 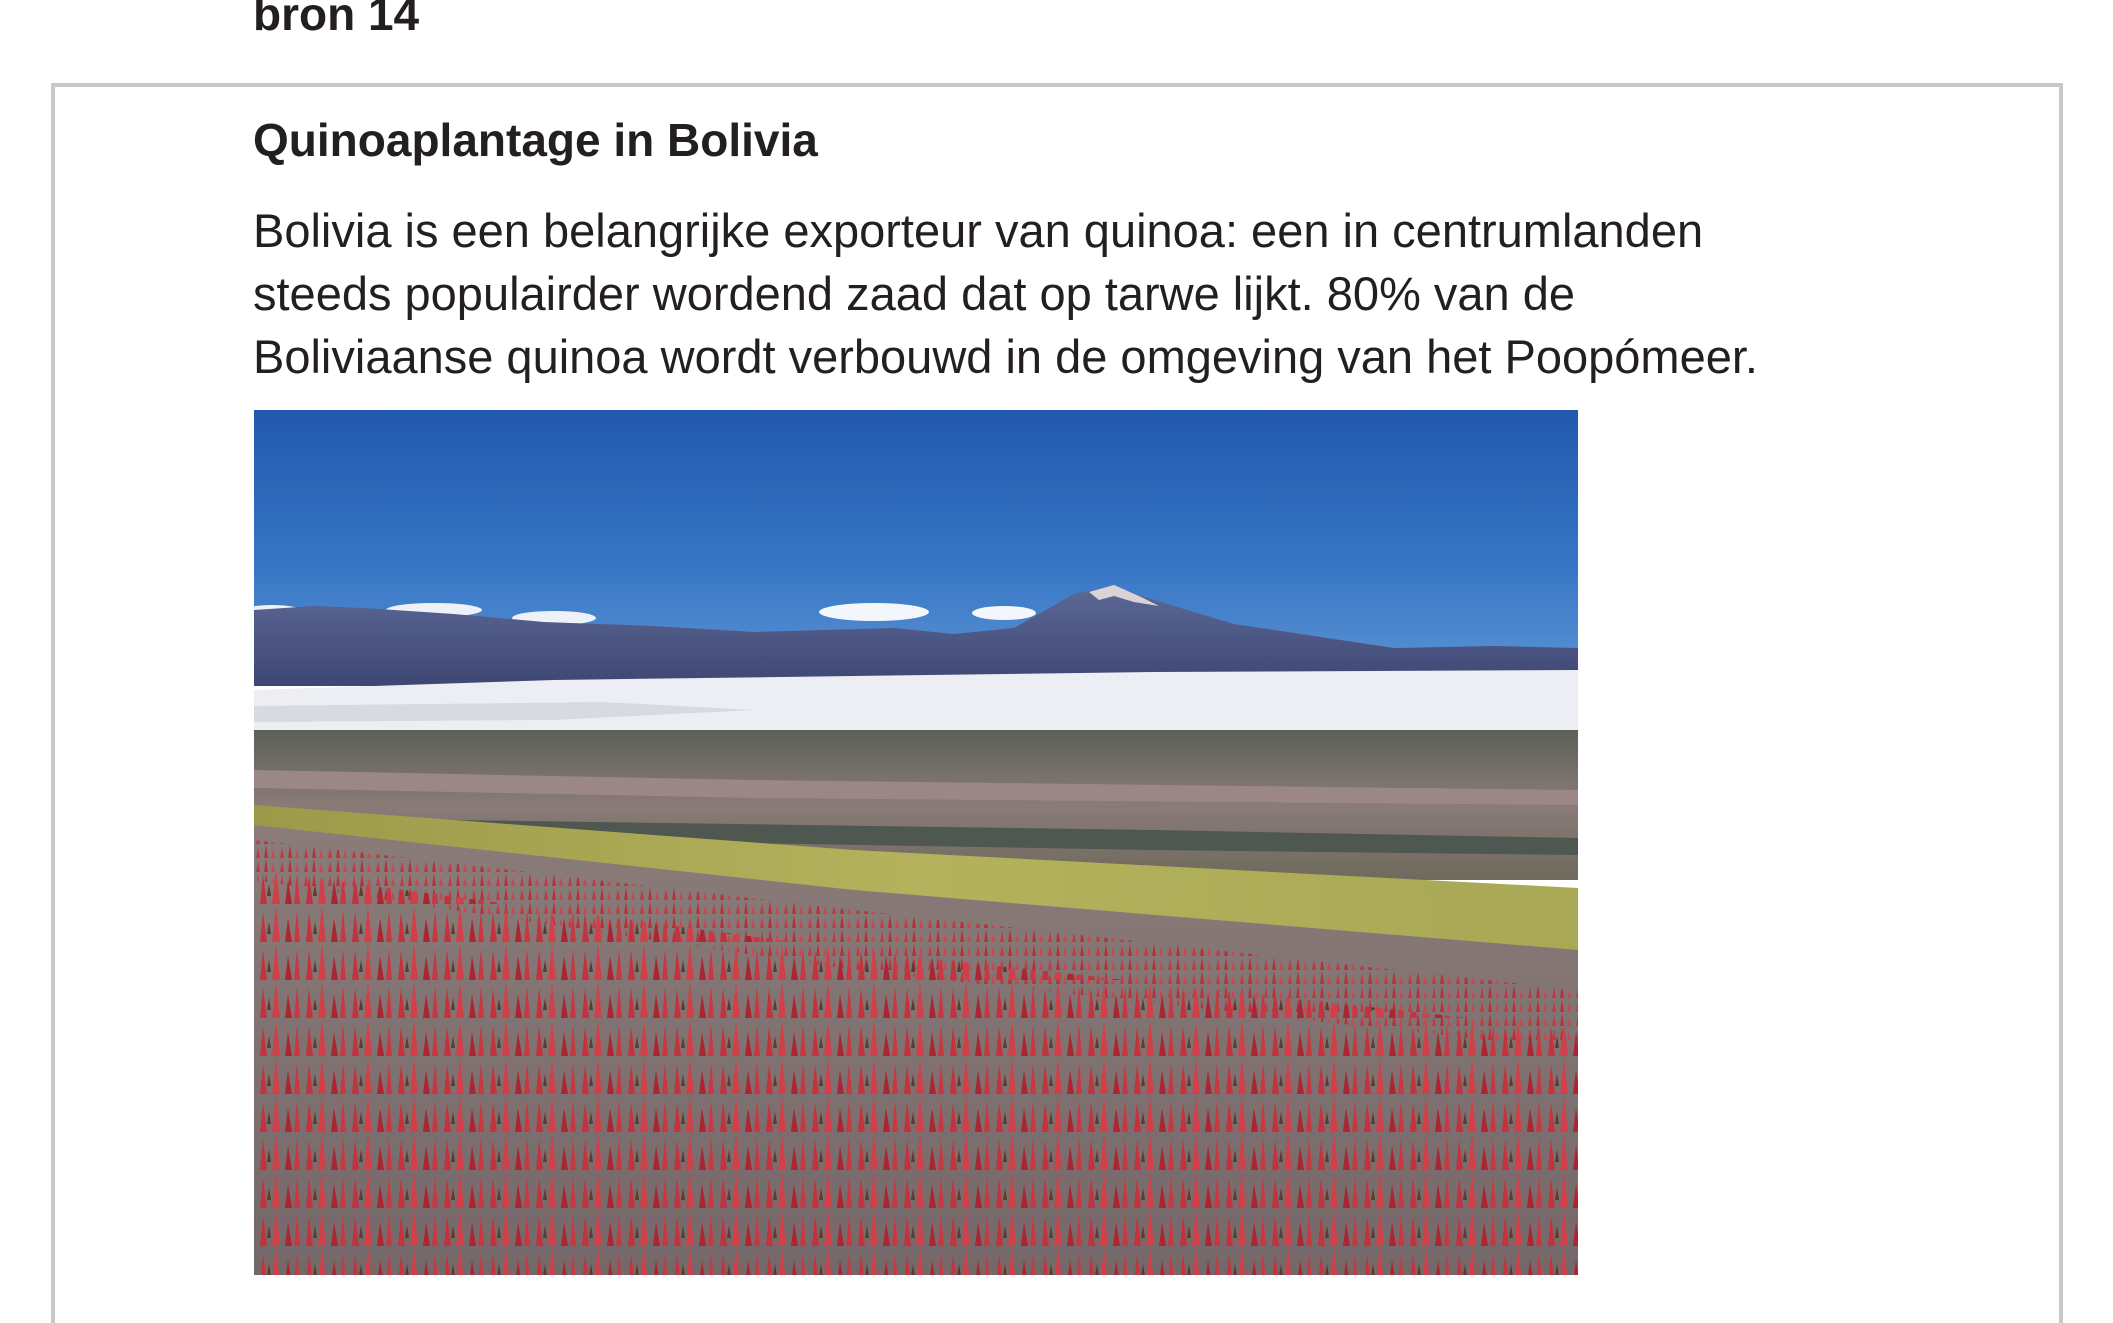 What do you see at coordinates (336, 20) in the screenshot?
I see `source-label: bron 14` at bounding box center [336, 20].